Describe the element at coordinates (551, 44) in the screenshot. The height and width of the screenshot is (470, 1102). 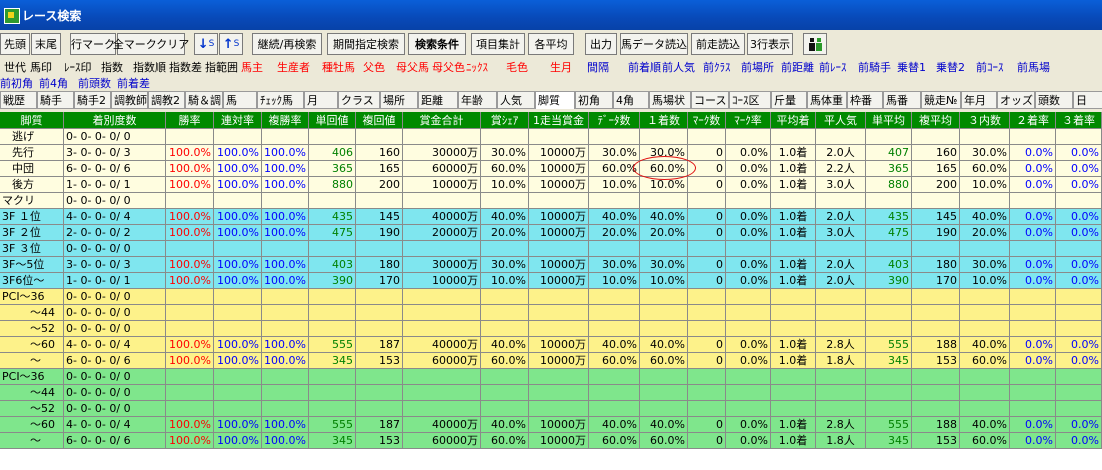
I see `each-average-button: 各平均` at that location.